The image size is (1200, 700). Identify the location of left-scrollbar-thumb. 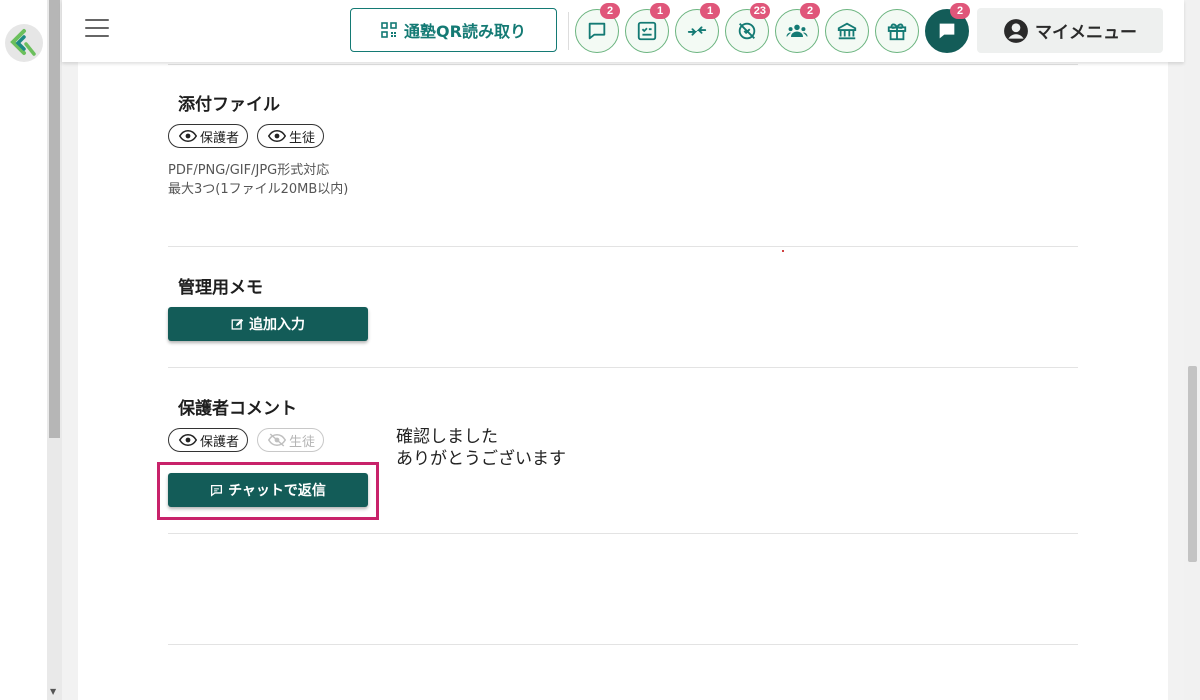
(54, 219).